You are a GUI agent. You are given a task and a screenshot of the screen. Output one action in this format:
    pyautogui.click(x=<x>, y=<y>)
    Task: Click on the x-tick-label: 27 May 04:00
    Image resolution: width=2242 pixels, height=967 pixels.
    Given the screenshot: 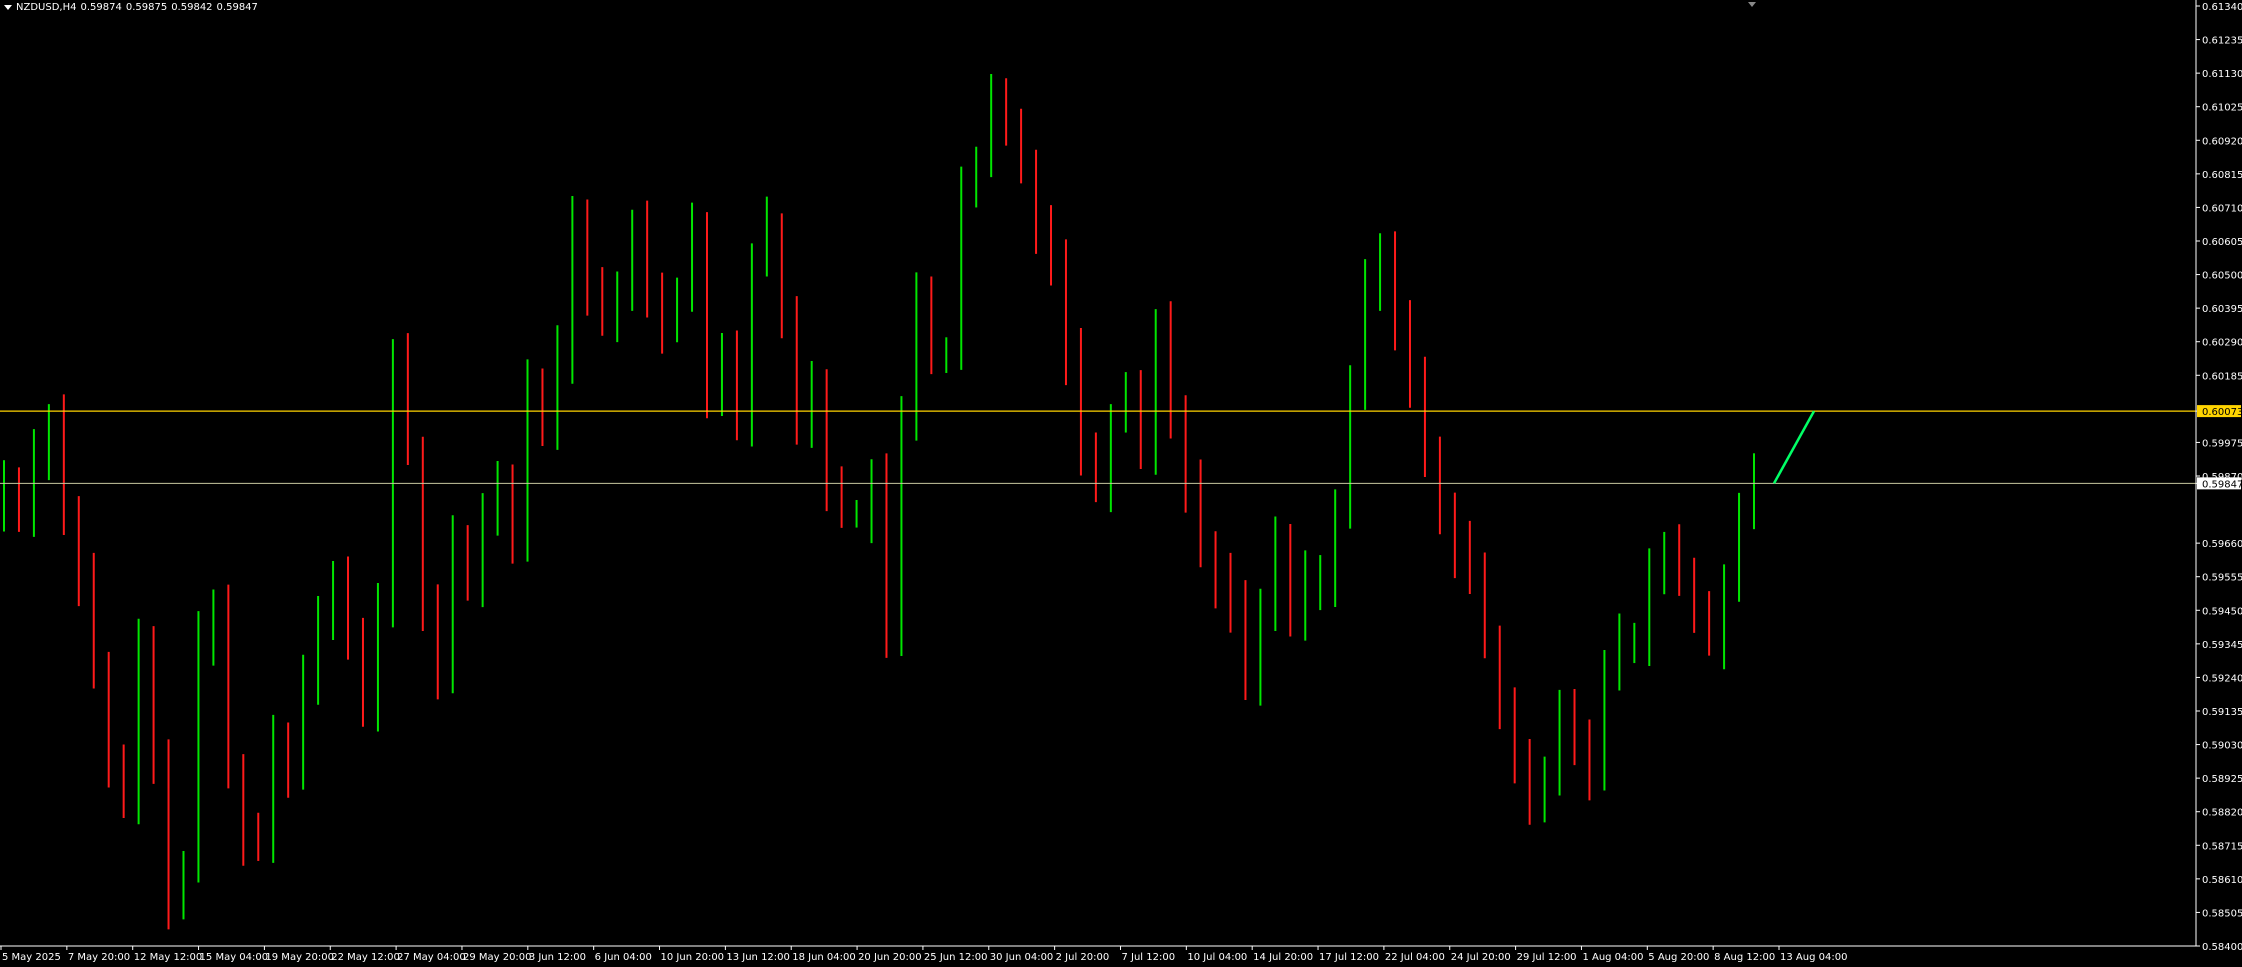 What is the action you would take?
    pyautogui.click(x=431, y=957)
    